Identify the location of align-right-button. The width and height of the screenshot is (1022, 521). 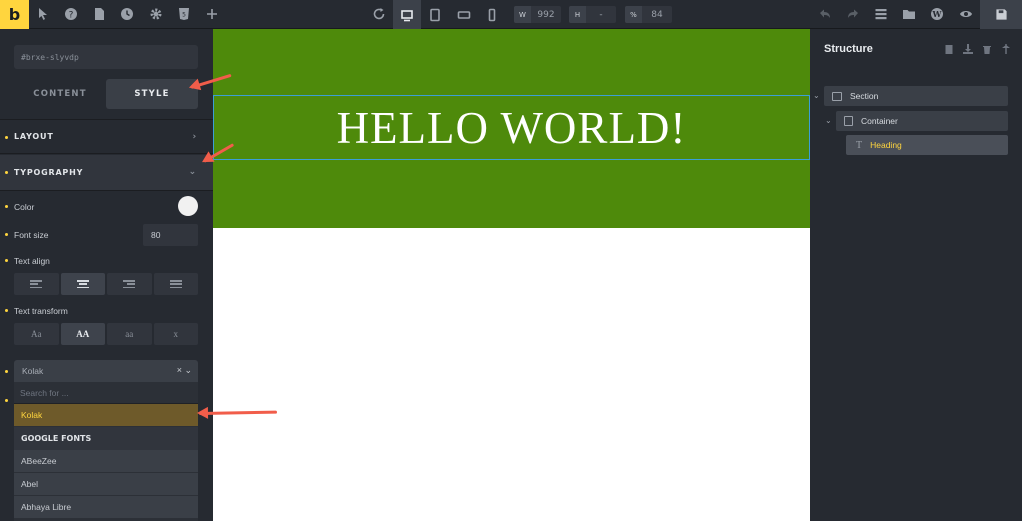
(129, 284).